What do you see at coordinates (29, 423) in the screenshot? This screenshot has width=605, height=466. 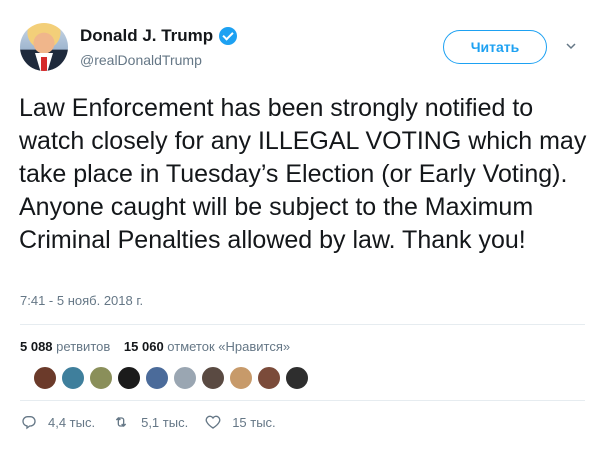 I see `reply-icon` at bounding box center [29, 423].